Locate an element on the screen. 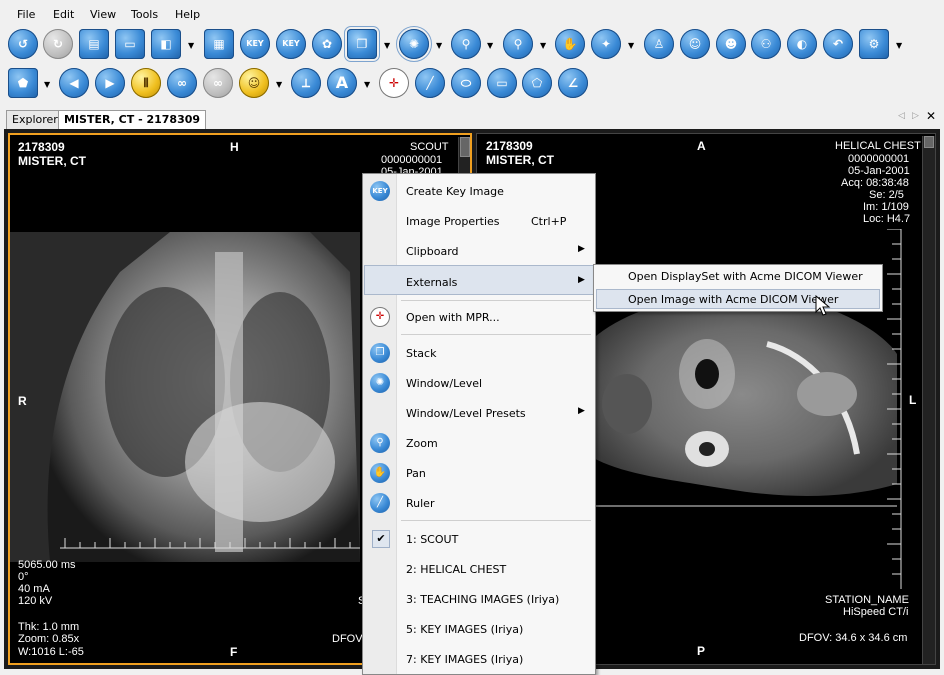  faces-icon: ☺ is located at coordinates (695, 44).